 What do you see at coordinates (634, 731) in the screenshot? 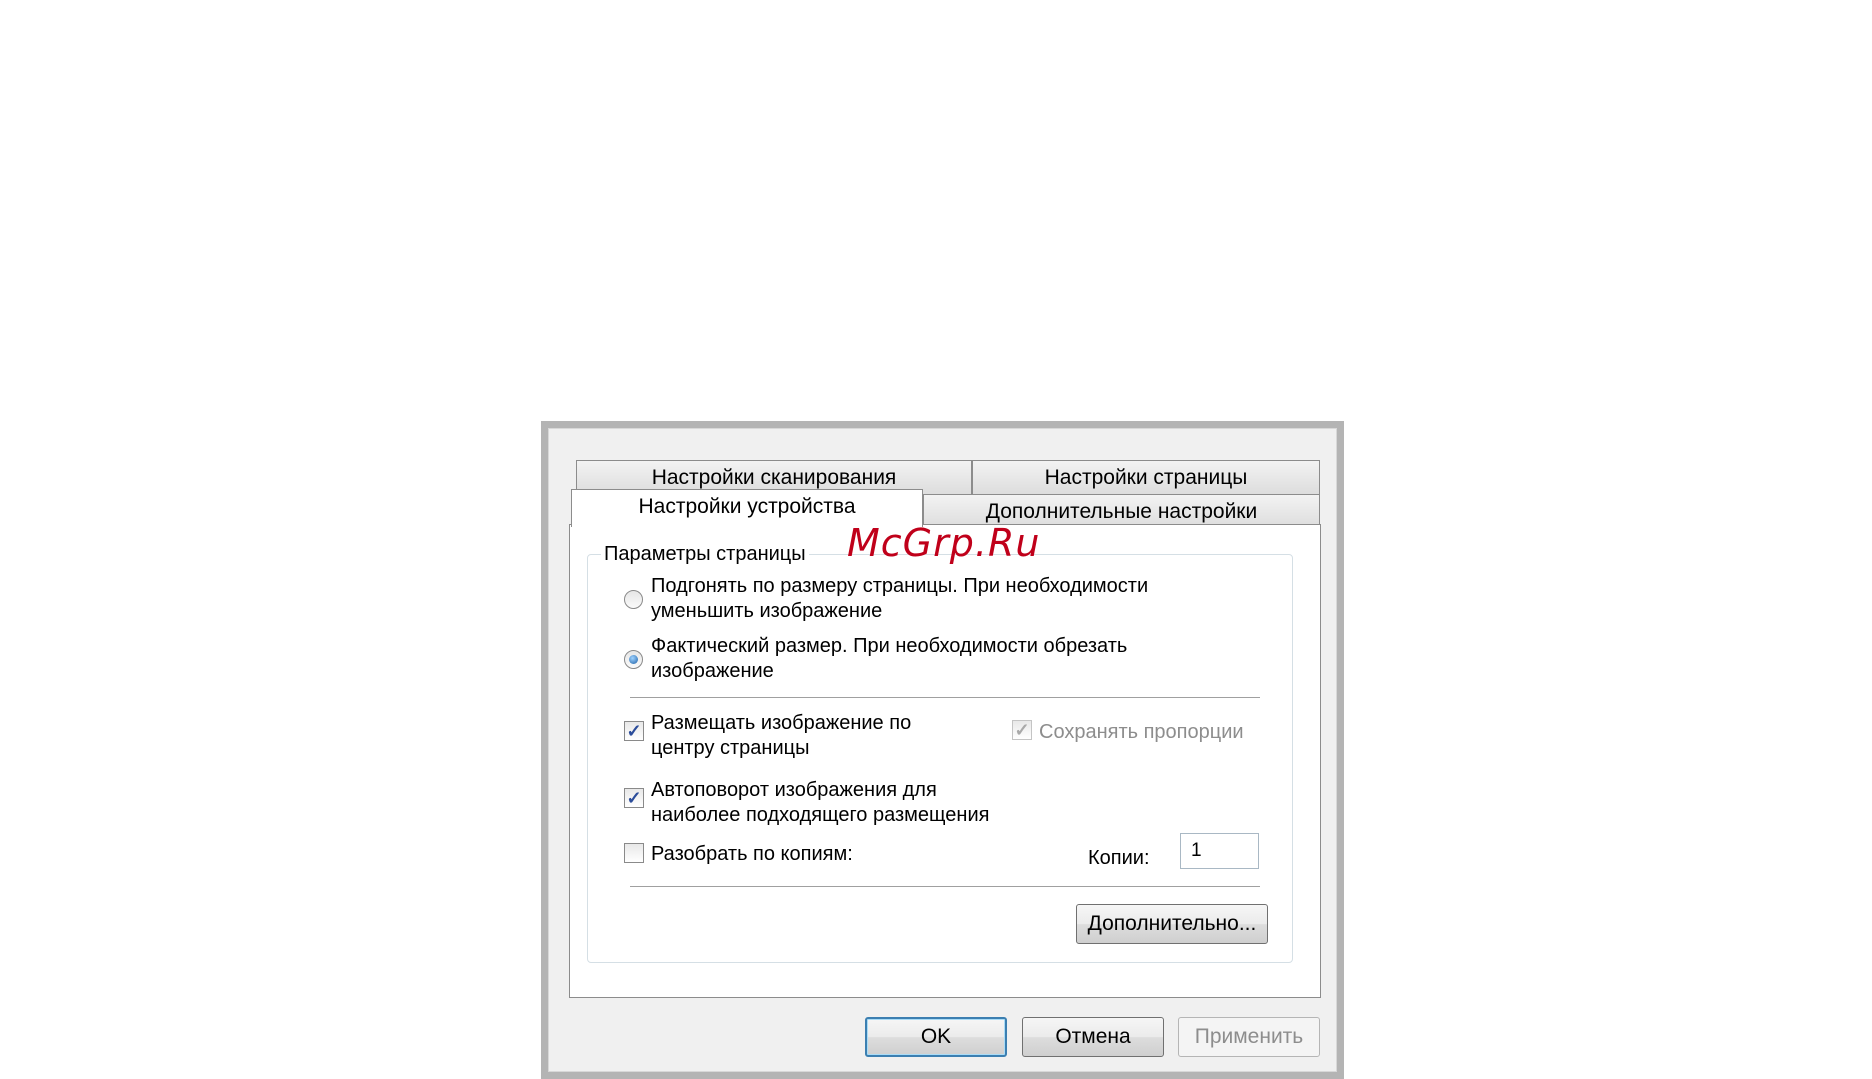
I see `center-image-checkbox: ✓` at bounding box center [634, 731].